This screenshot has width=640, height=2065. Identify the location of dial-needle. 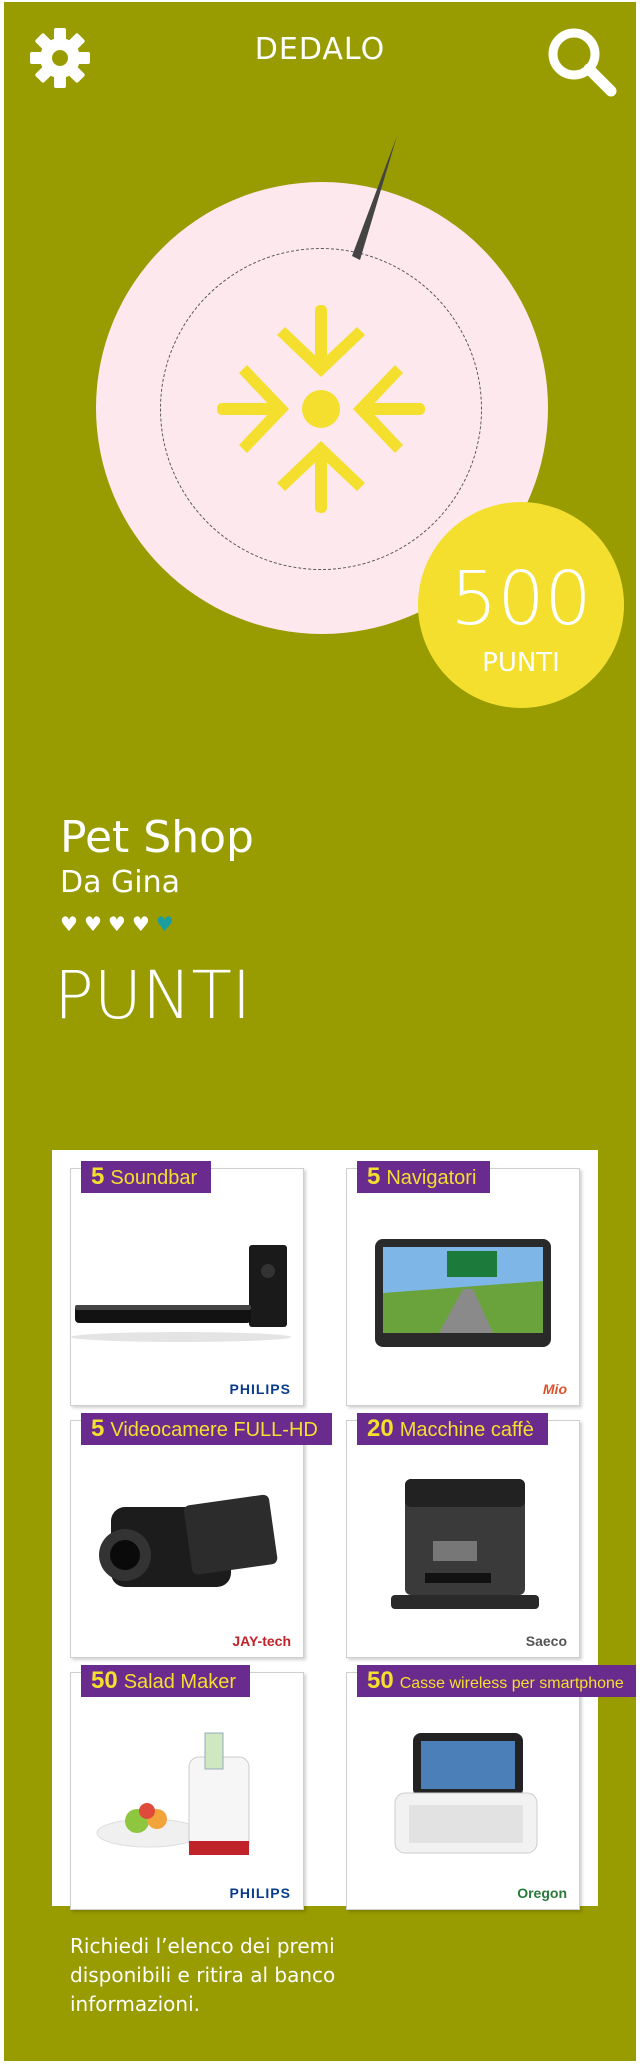
(374, 198).